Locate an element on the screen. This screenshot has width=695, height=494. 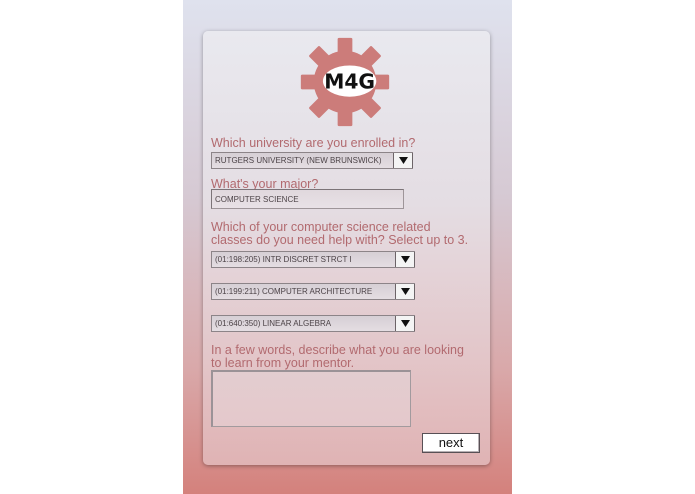
m4g-gear-logo: M4G is located at coordinates (345, 82).